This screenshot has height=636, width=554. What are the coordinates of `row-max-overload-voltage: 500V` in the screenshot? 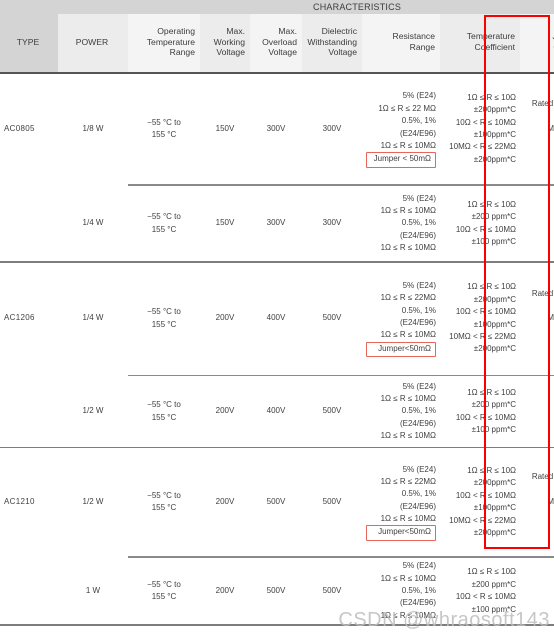 It's located at (276, 501).